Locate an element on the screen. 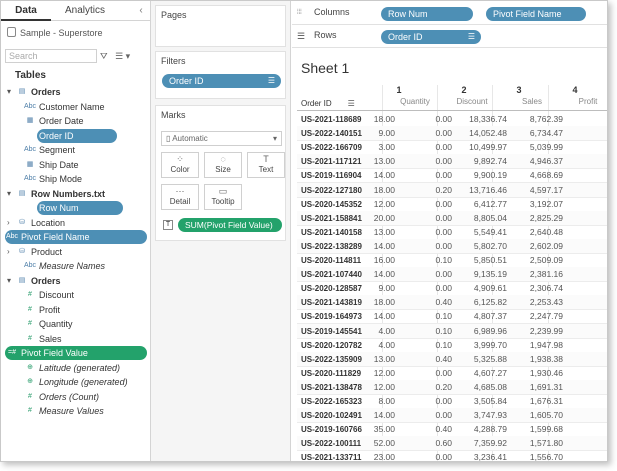  profit-cell: 1,938.38 is located at coordinates (536, 359).